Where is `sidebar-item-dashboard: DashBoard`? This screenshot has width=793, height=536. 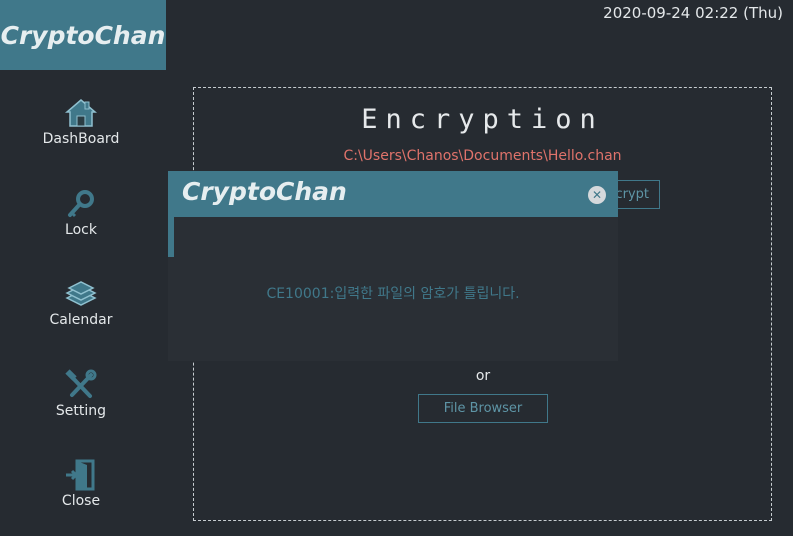 sidebar-item-dashboard: DashBoard is located at coordinates (81, 132).